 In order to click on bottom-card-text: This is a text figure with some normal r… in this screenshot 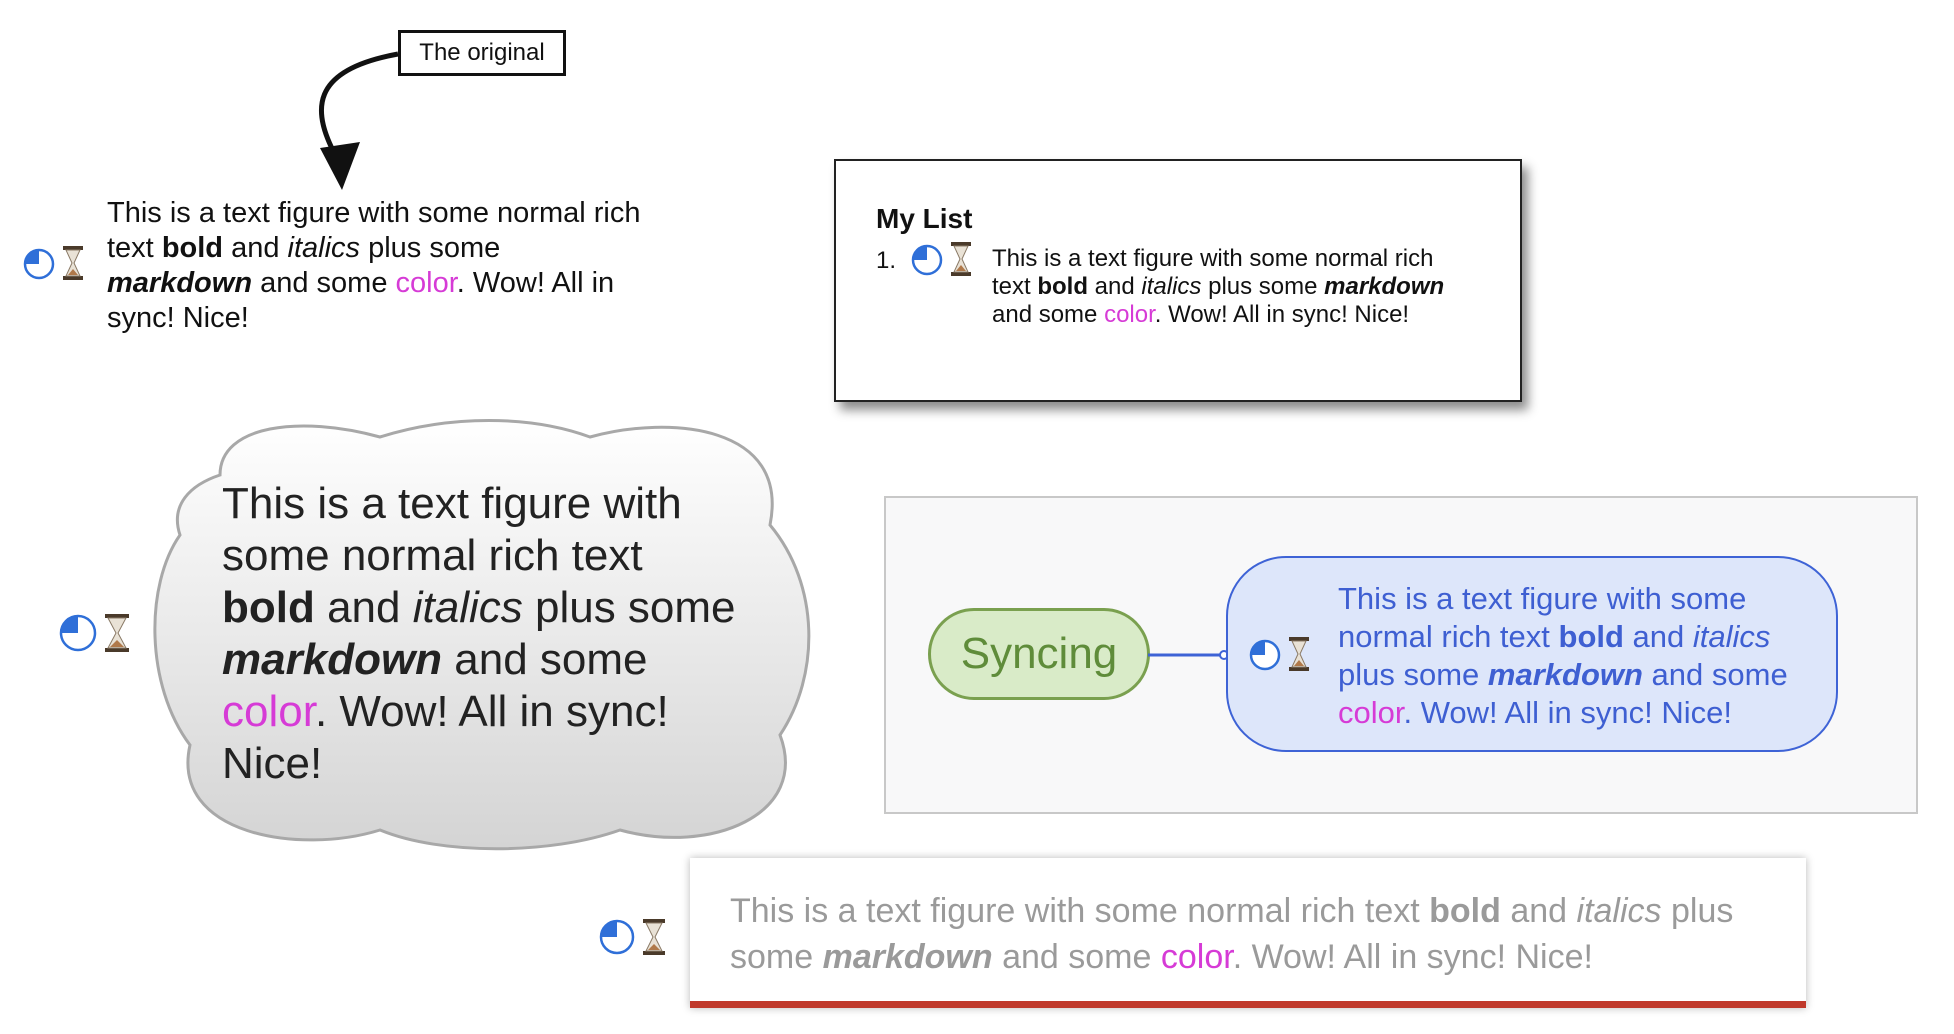, I will do `click(1260, 934)`.